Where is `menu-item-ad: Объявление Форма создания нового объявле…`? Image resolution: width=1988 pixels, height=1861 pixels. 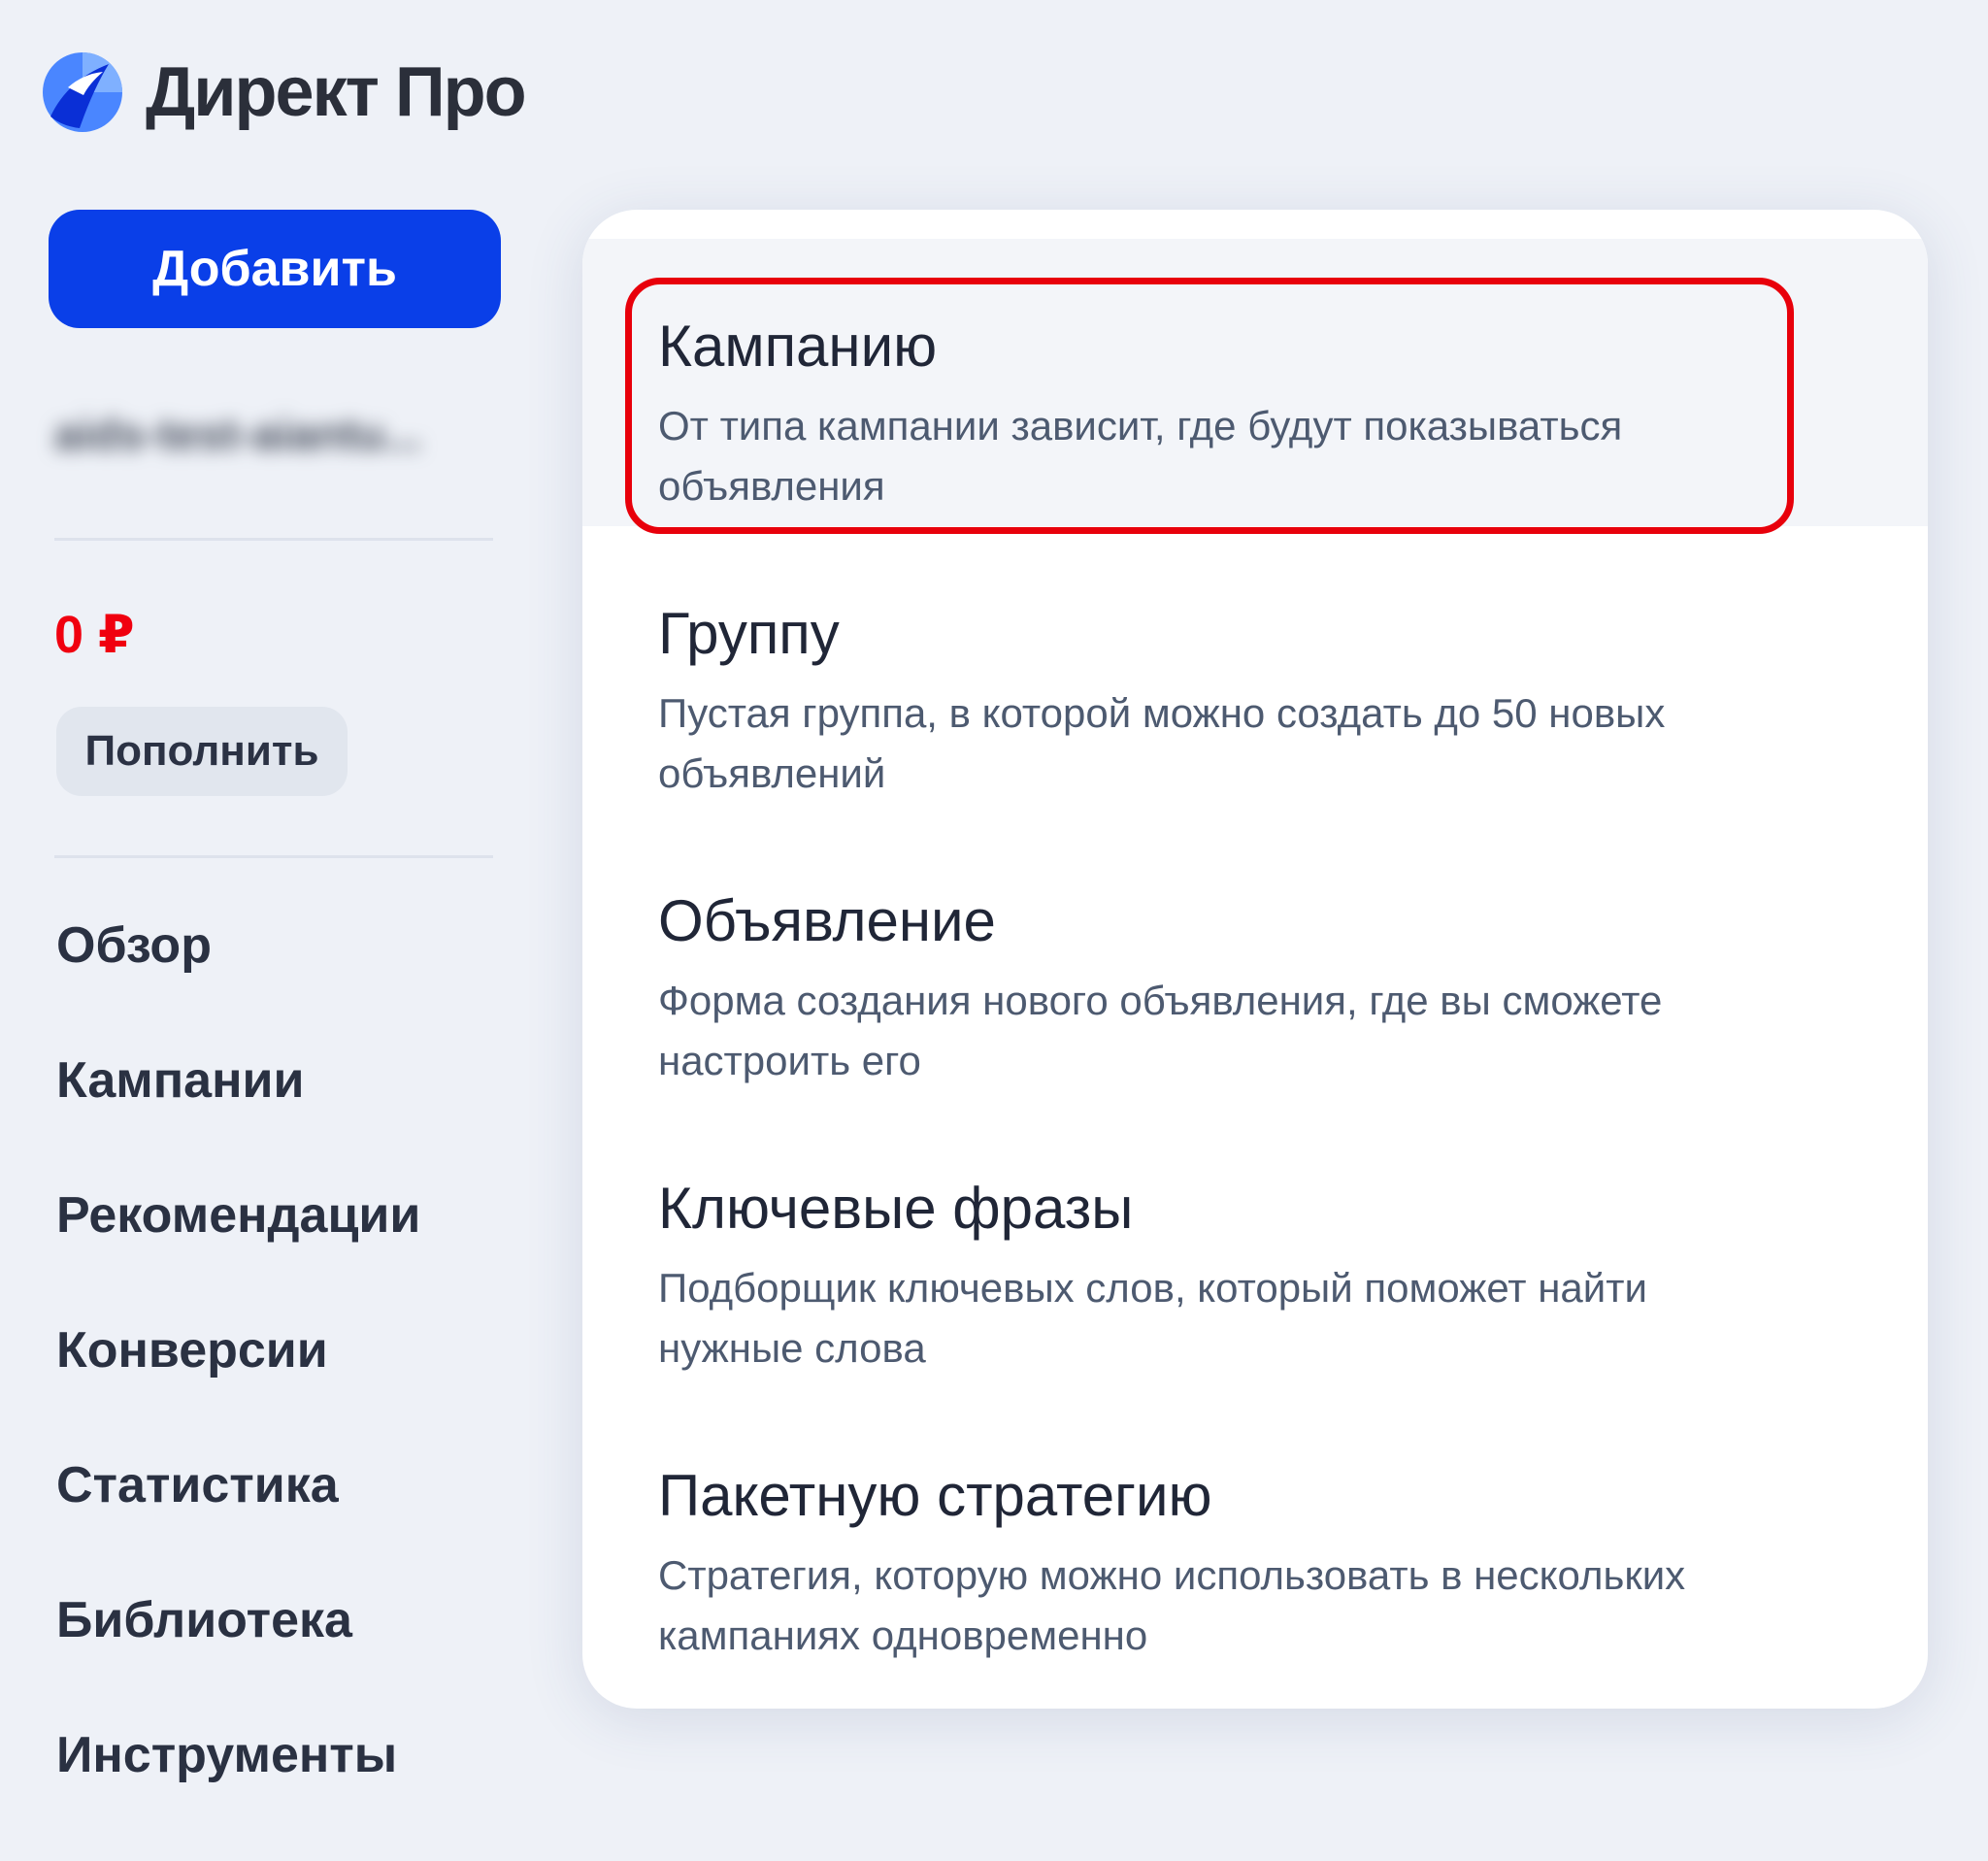 menu-item-ad: Объявление Форма создания нового объявле… is located at coordinates (1255, 957).